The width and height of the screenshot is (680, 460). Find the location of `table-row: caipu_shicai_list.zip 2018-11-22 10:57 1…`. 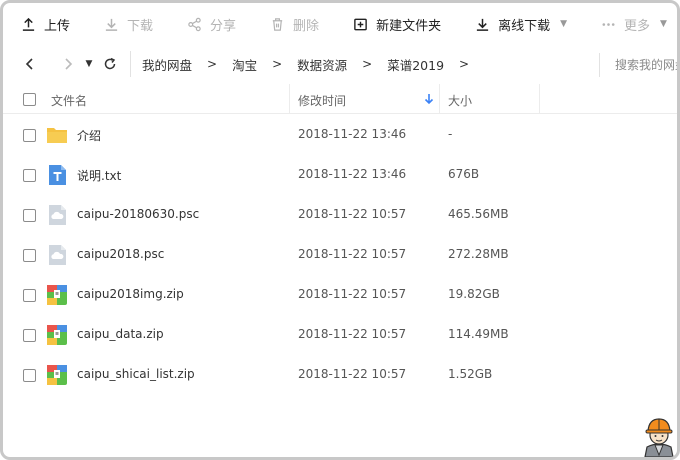

table-row: caipu_shicai_list.zip 2018-11-22 10:57 1… is located at coordinates (340, 375).